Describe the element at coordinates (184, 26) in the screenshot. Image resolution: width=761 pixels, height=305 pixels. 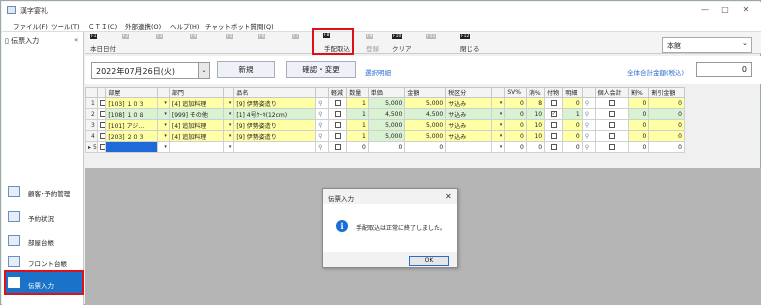
I see `menu-help: ヘルプ(H)` at that location.